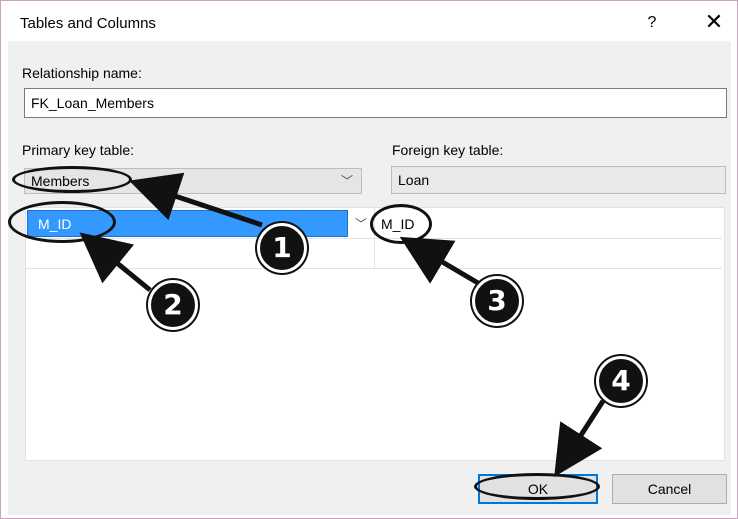 The width and height of the screenshot is (738, 519). I want to click on relationship-name-label: Relationship name:, so click(82, 73).